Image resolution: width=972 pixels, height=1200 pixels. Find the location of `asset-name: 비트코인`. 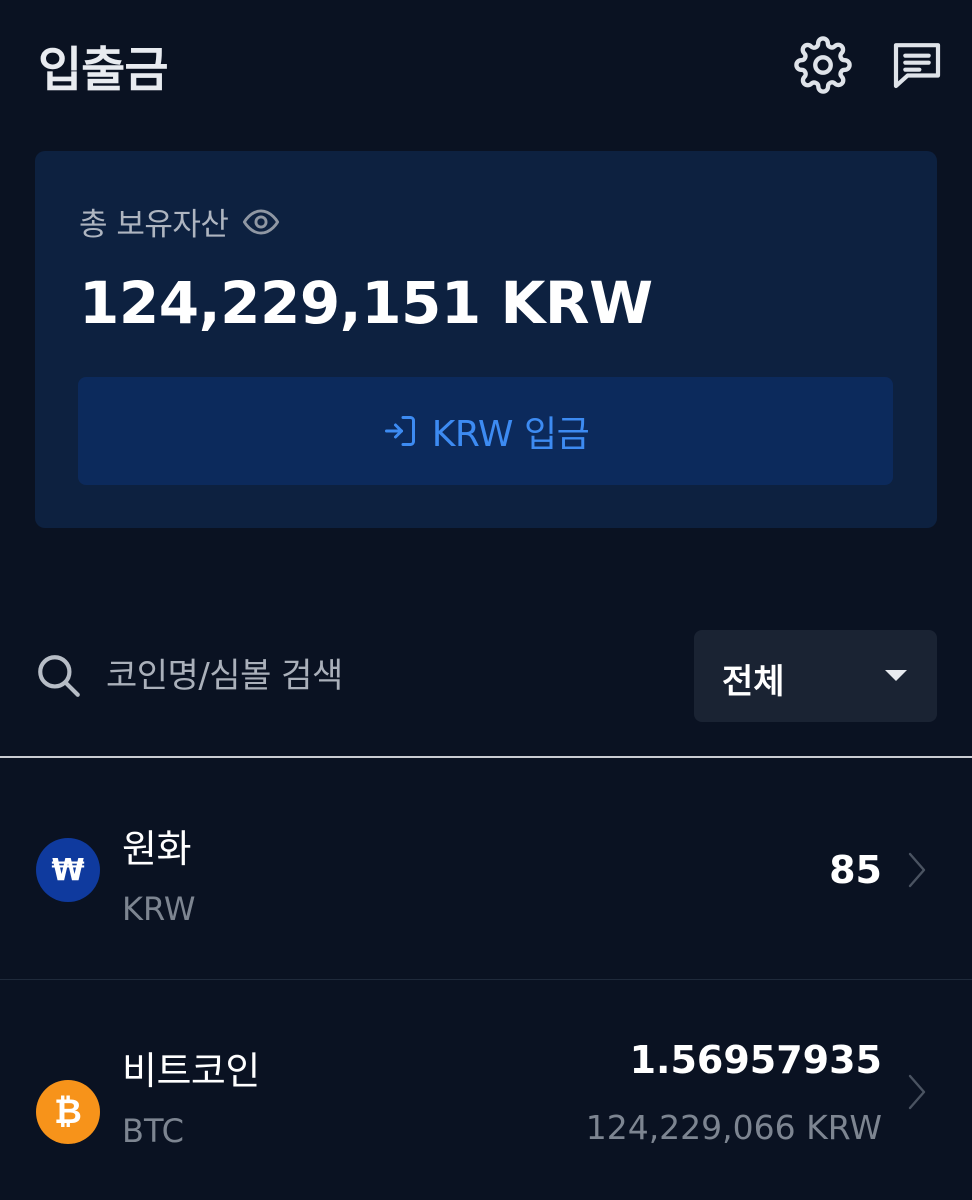

asset-name: 비트코인 is located at coordinates (191, 1071).